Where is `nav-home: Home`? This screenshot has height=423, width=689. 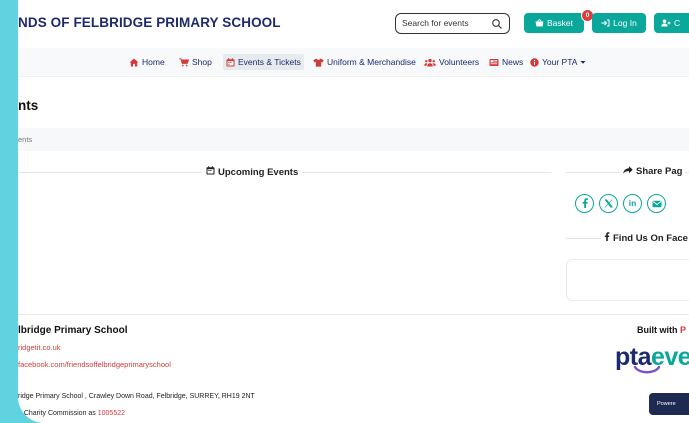
nav-home: Home is located at coordinates (147, 62).